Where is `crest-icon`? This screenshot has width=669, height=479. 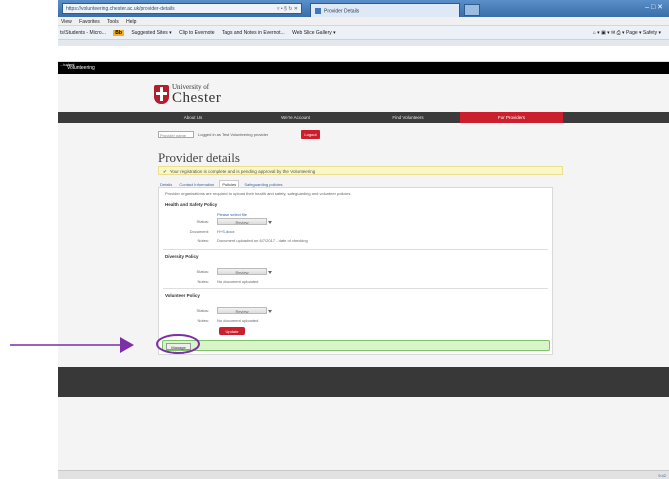
crest-icon is located at coordinates (161, 94).